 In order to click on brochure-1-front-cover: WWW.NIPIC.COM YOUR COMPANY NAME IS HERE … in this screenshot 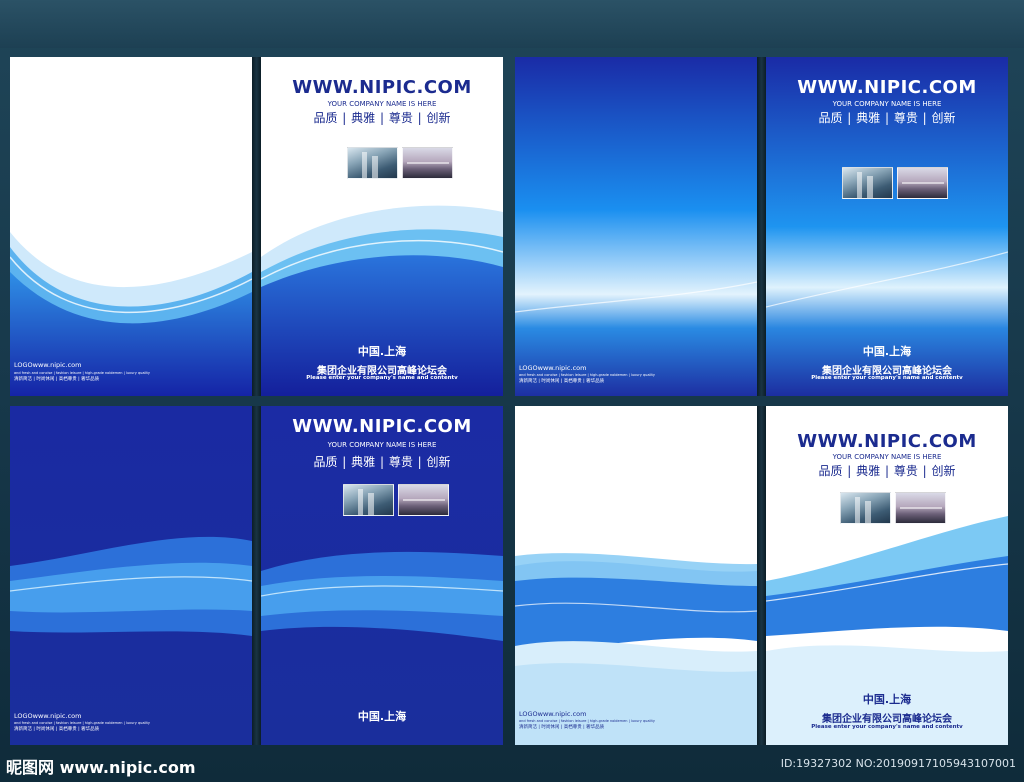, I will do `click(382, 226)`.